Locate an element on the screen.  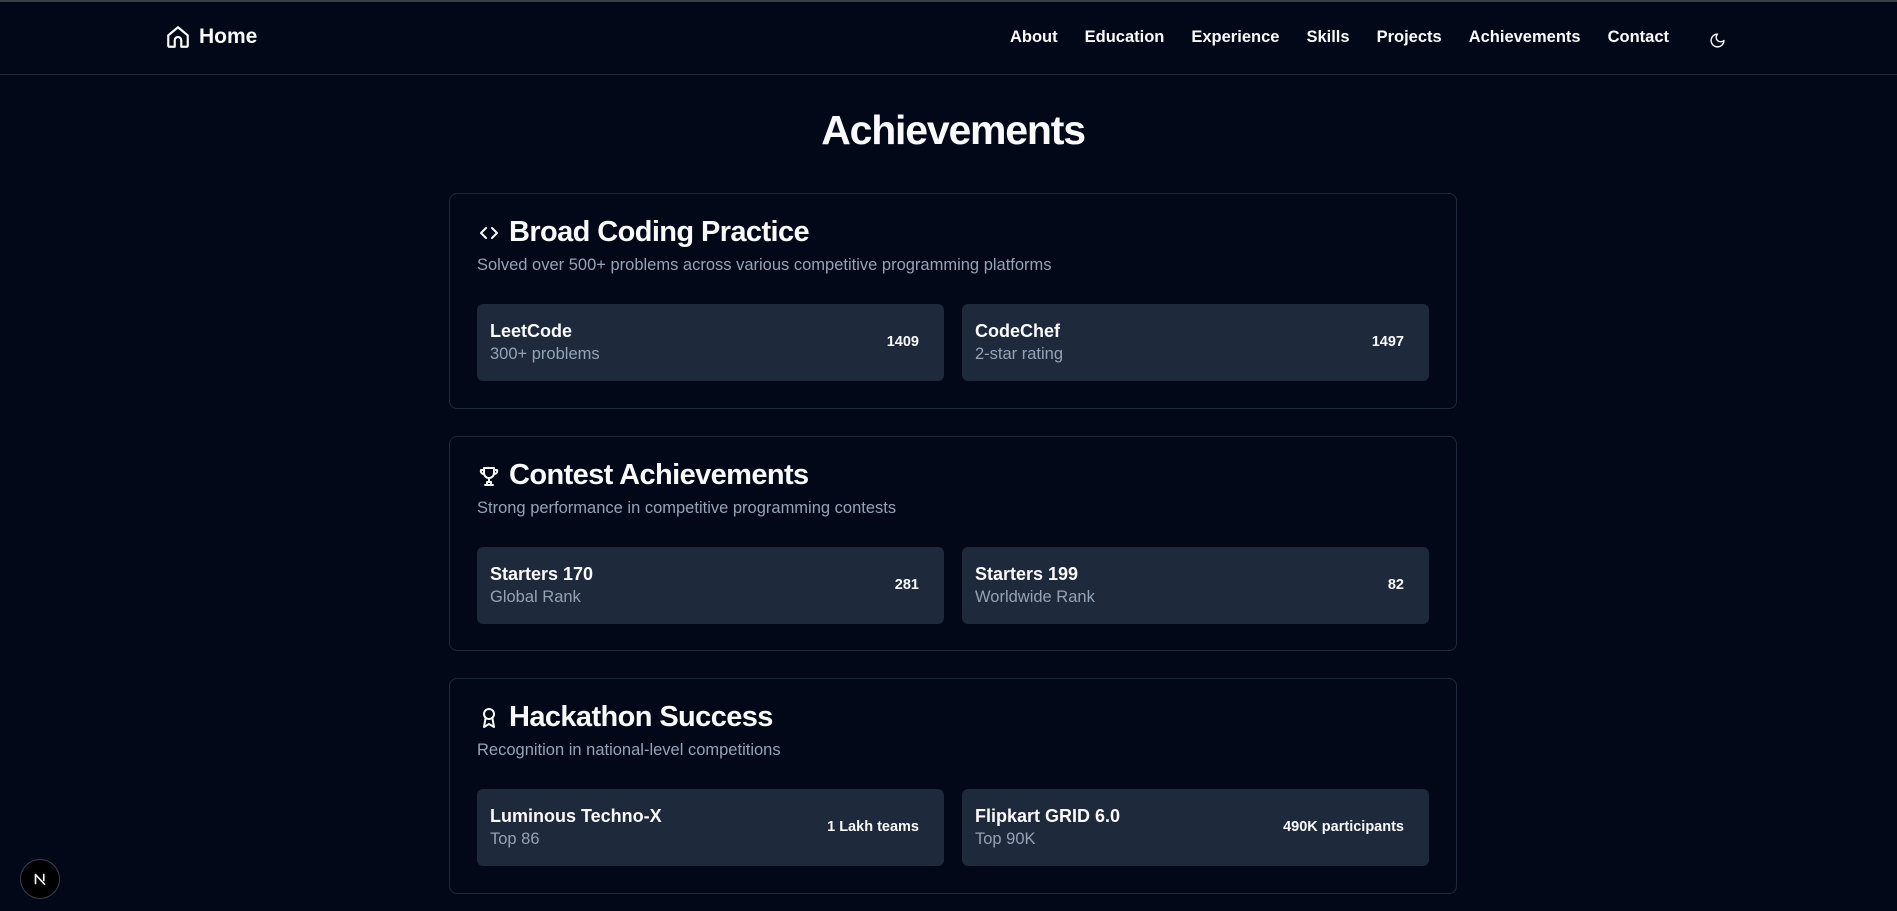
item-name: CodeChef is located at coordinates (1017, 331).